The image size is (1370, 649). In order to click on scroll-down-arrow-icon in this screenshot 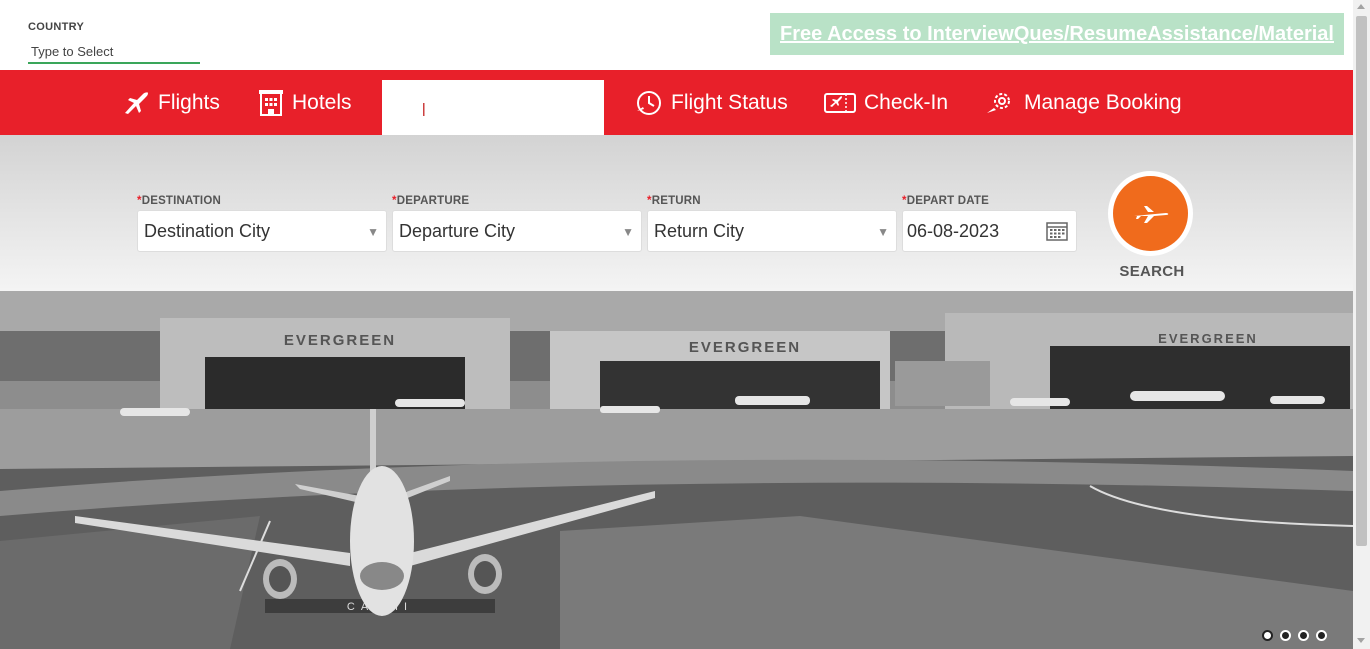, I will do `click(1361, 640)`.